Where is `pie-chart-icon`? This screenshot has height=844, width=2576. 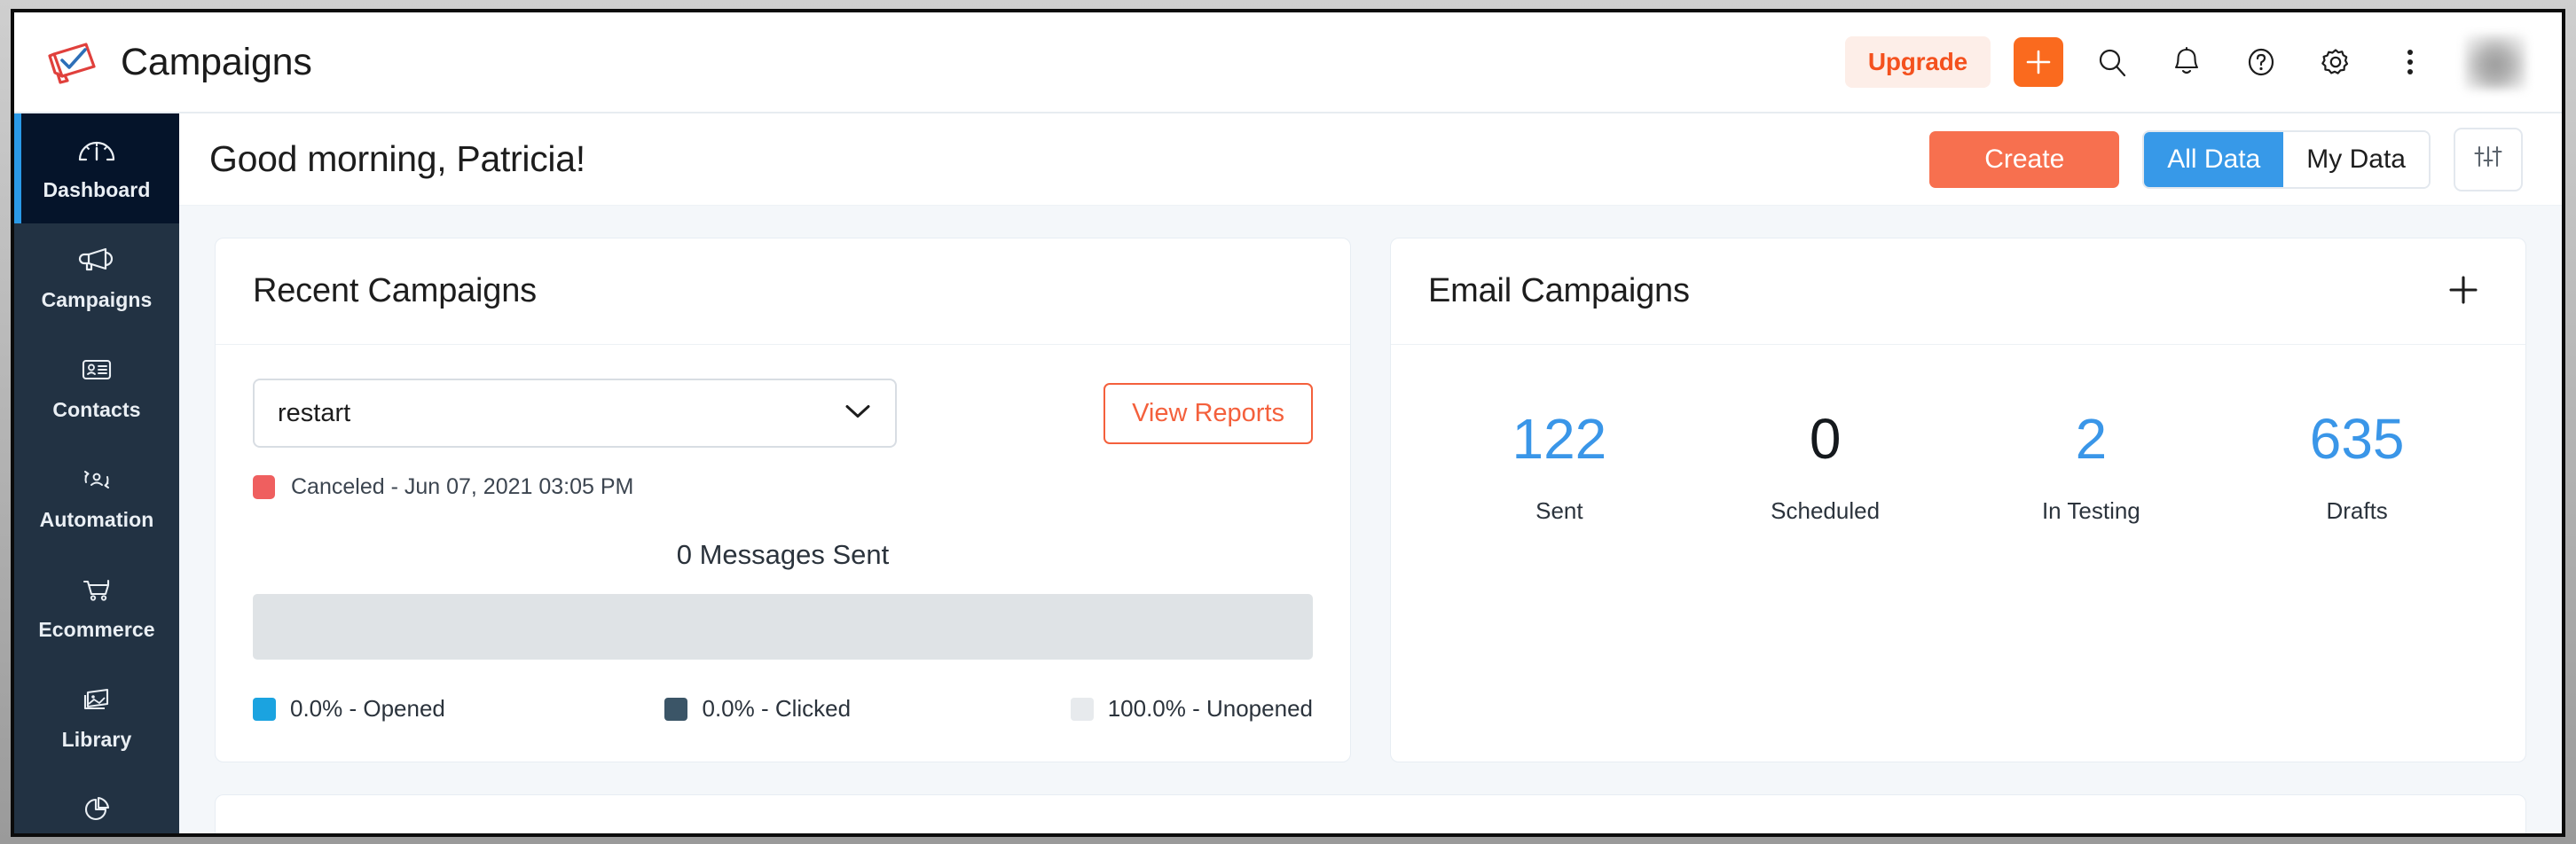
pie-chart-icon is located at coordinates (96, 812).